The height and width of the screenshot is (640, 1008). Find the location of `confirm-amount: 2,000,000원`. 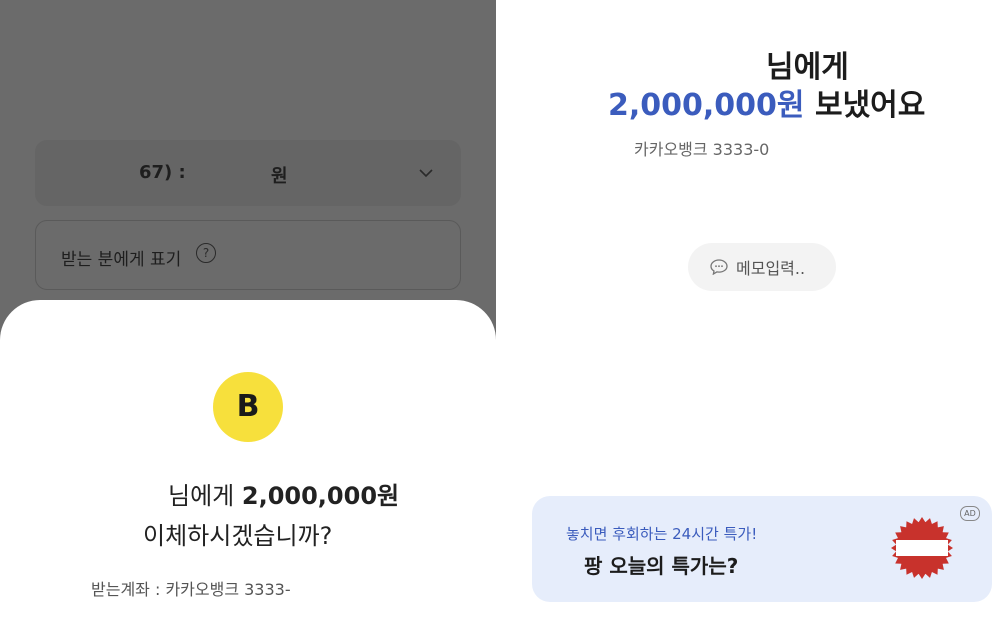

confirm-amount: 2,000,000원 is located at coordinates (320, 496).